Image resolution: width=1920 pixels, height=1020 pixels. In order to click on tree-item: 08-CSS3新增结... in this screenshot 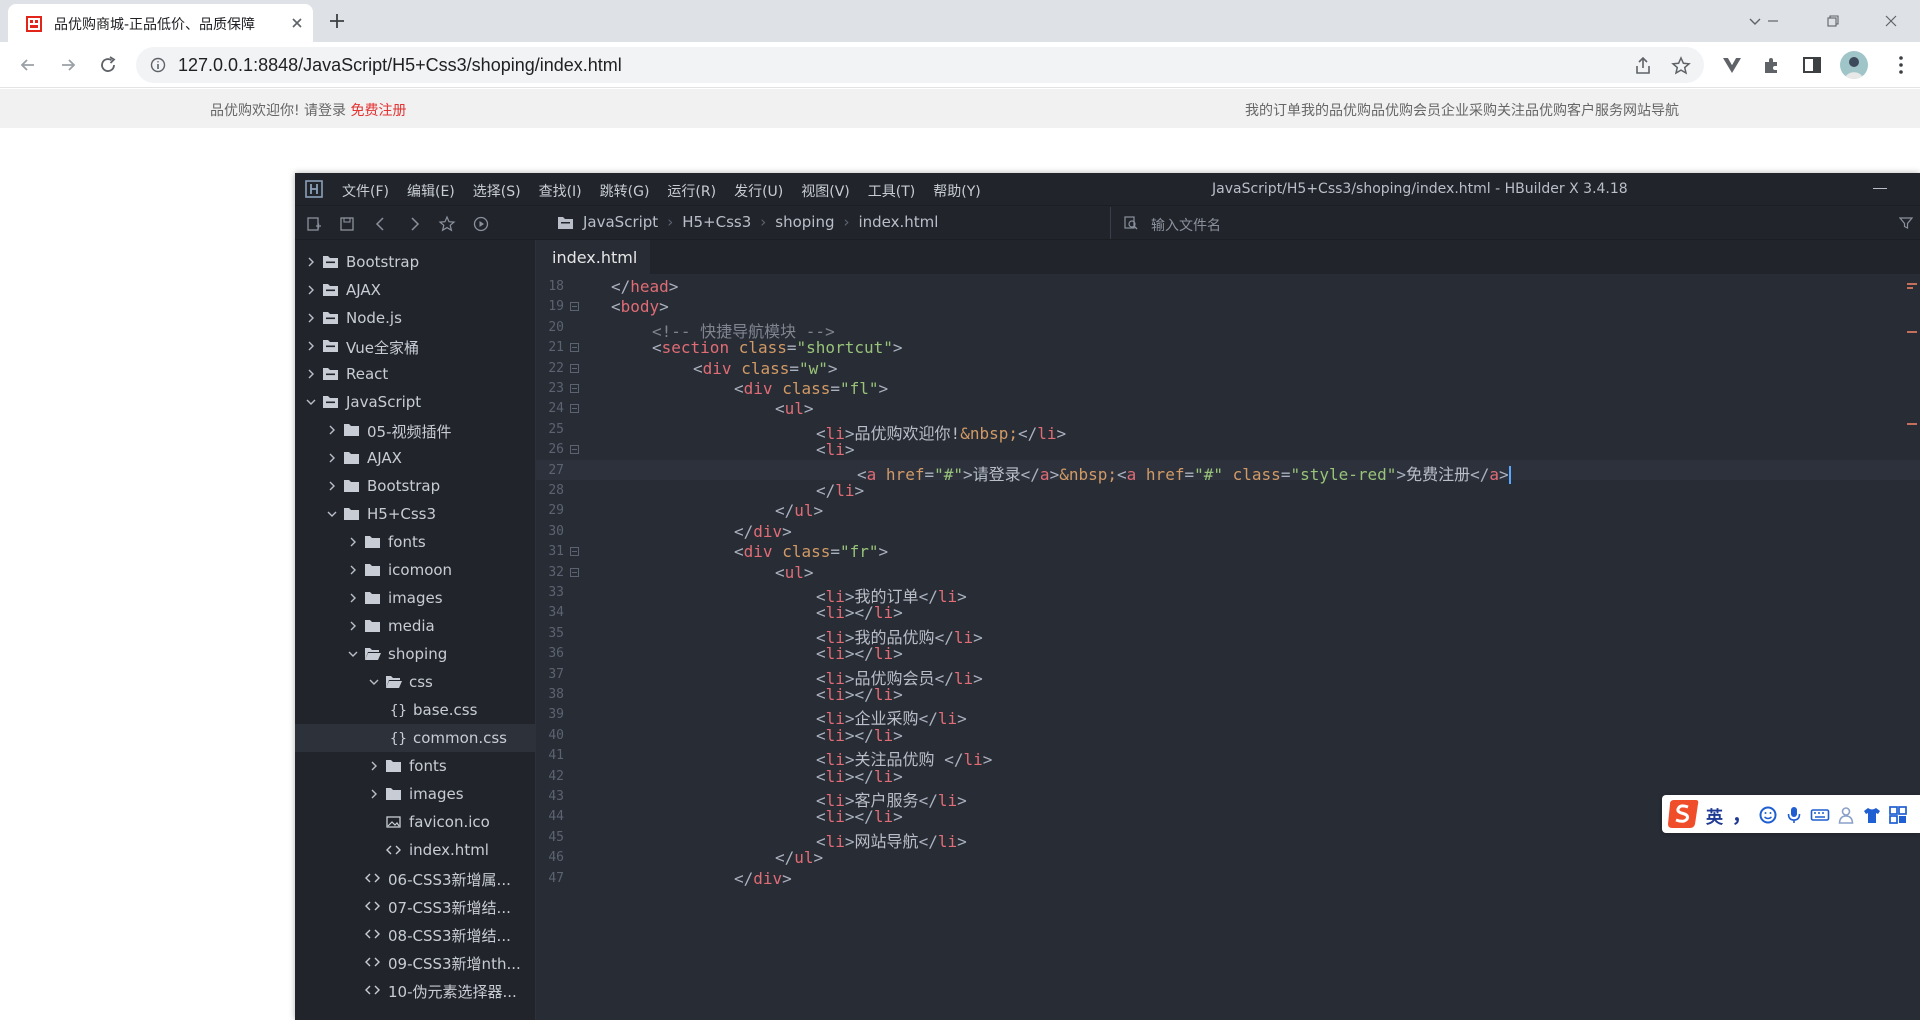, I will do `click(415, 934)`.